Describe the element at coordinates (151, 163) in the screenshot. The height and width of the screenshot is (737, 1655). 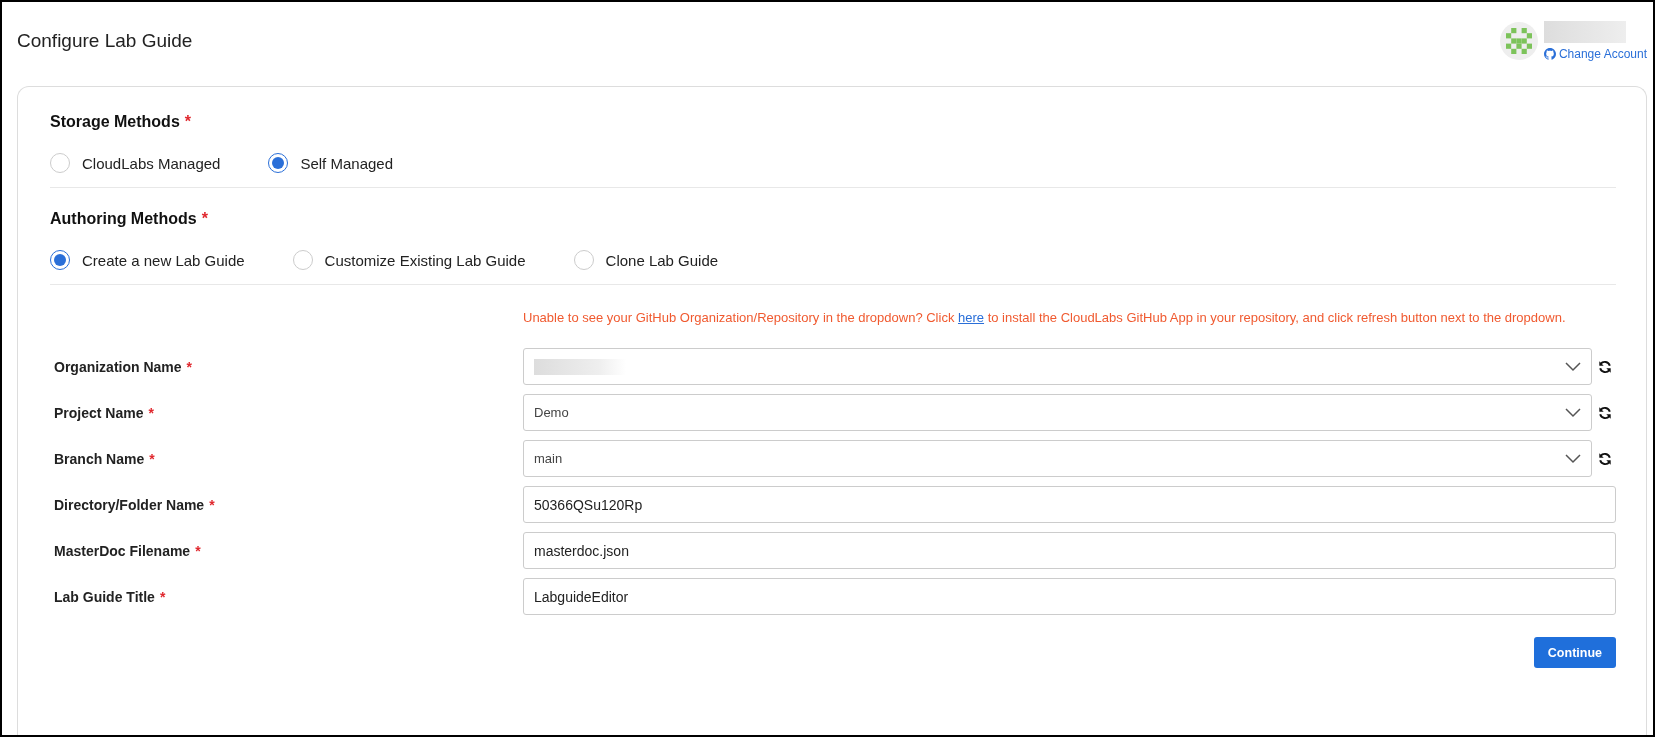
I see `radio-label: CloudLabs Managed` at that location.